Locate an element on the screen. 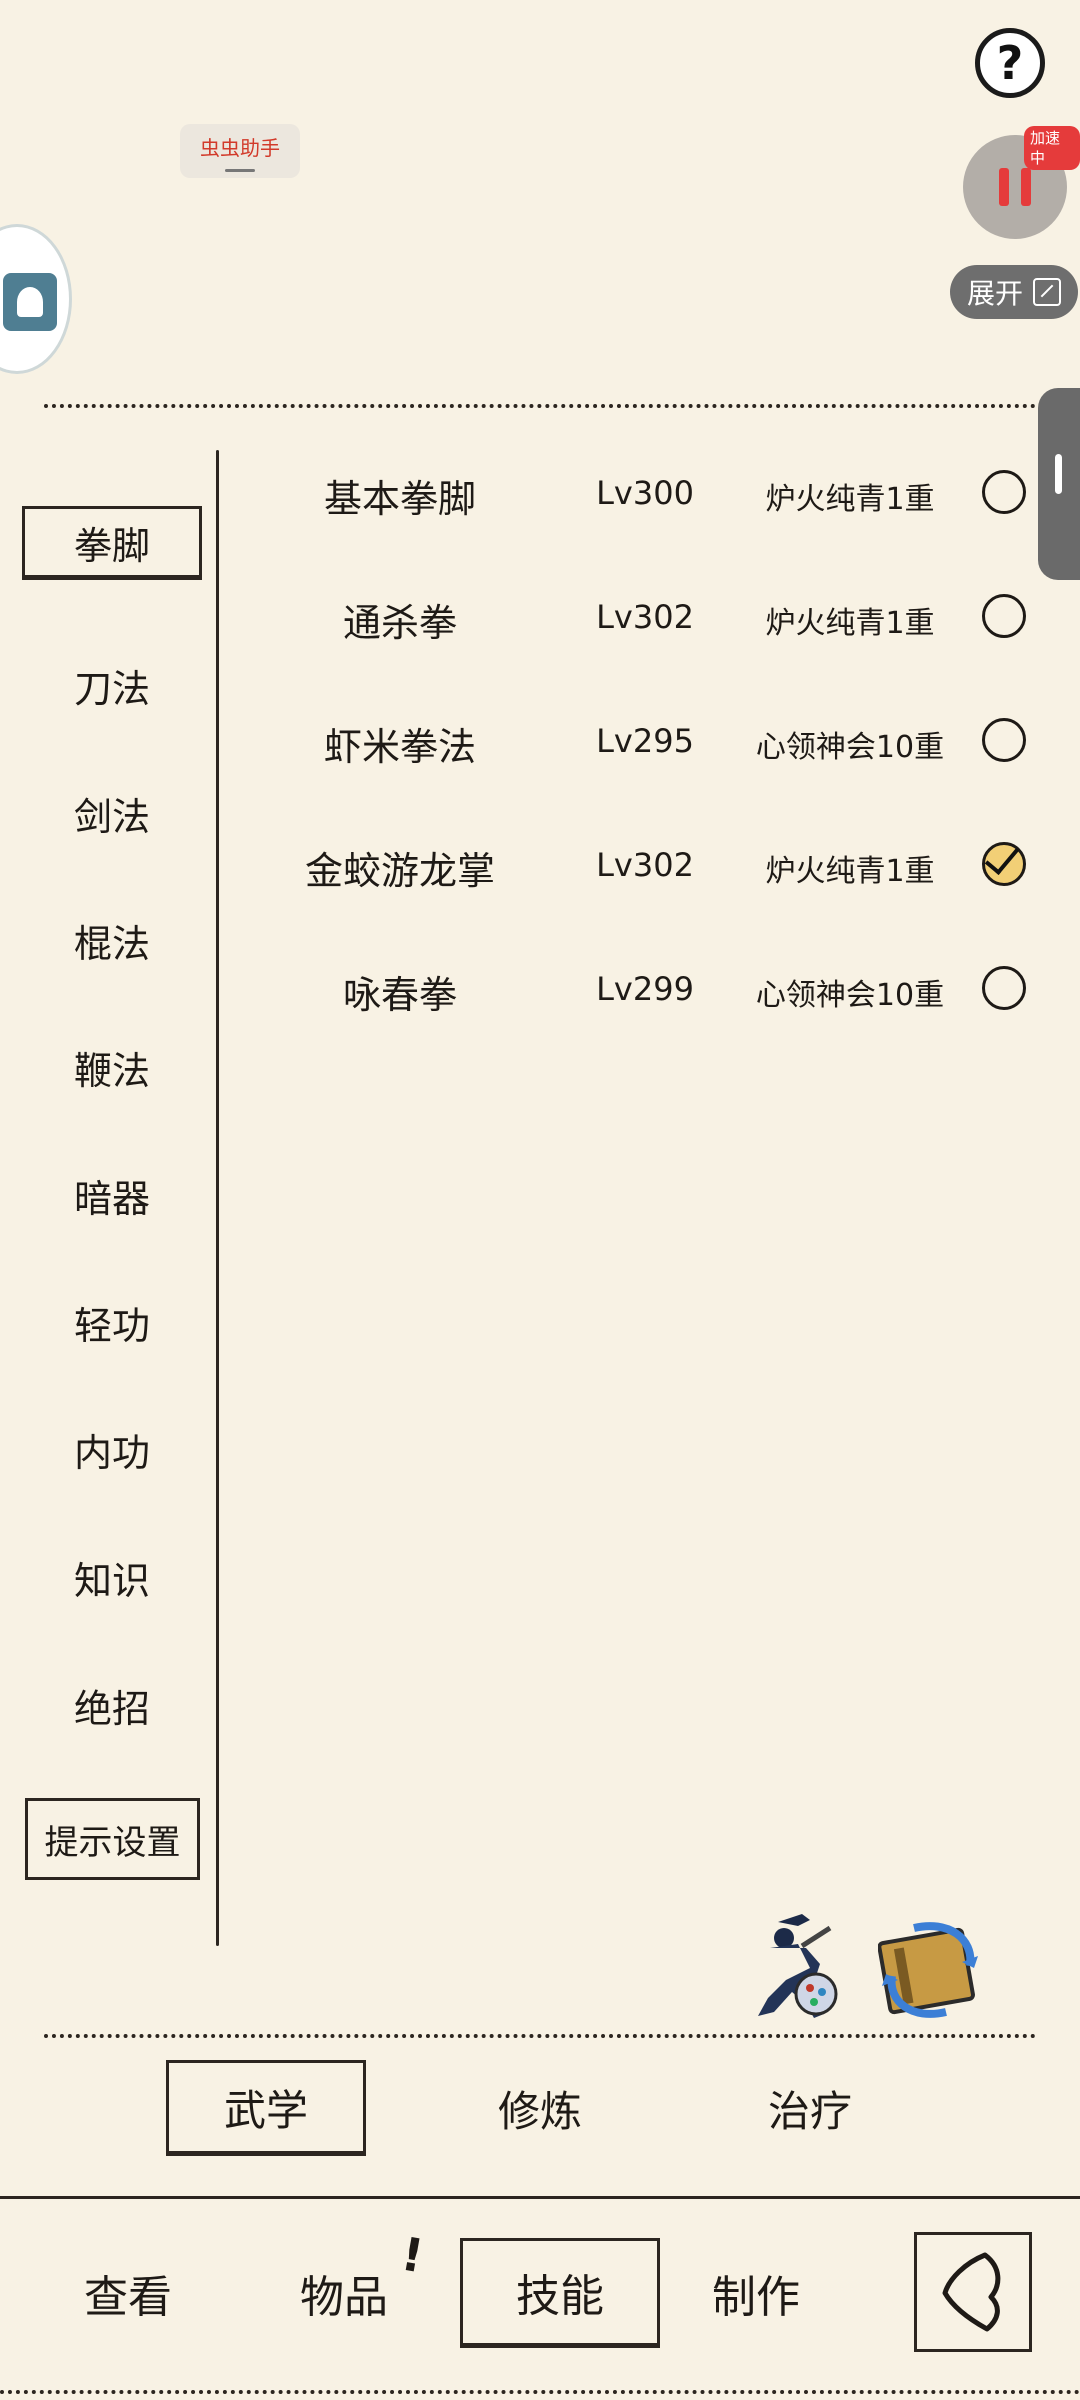 This screenshot has width=1080, height=2400. ninja-skill-icon is located at coordinates (790, 1965).